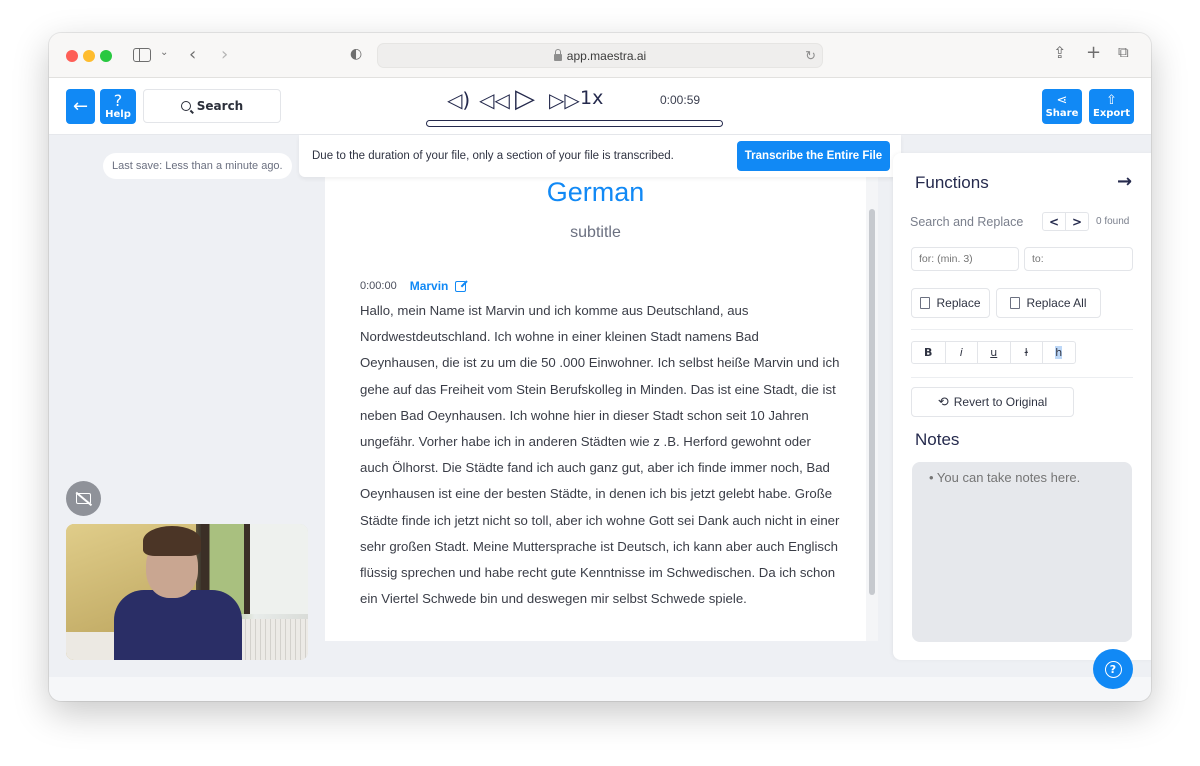  What do you see at coordinates (429, 286) in the screenshot?
I see `speaker-name: Marvin` at bounding box center [429, 286].